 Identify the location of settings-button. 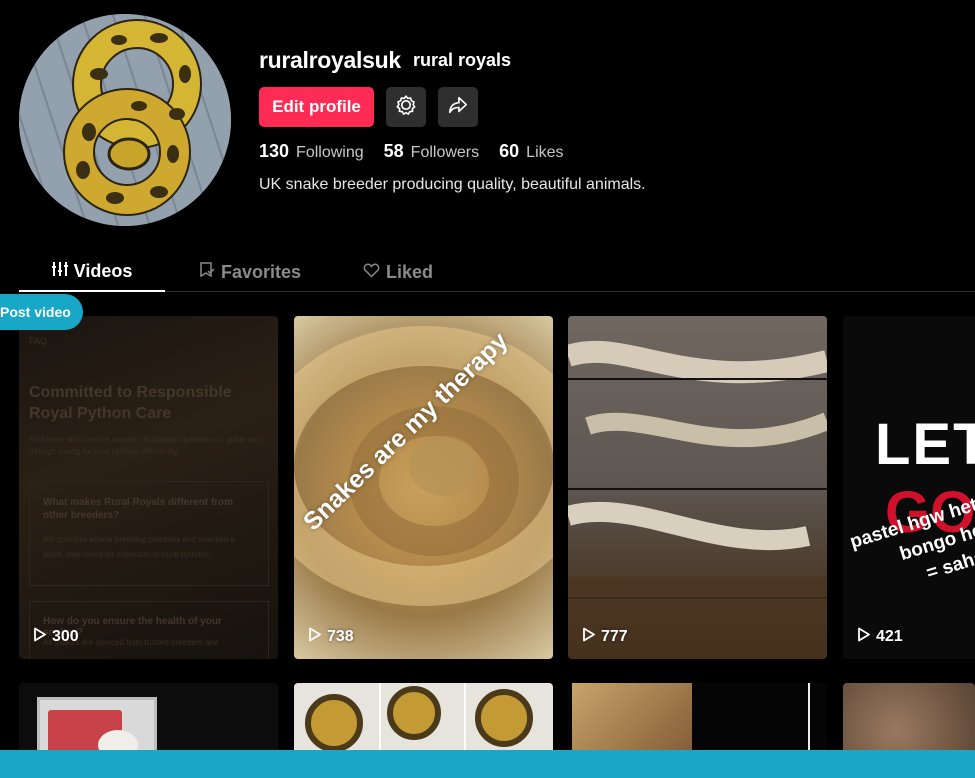
(406, 107).